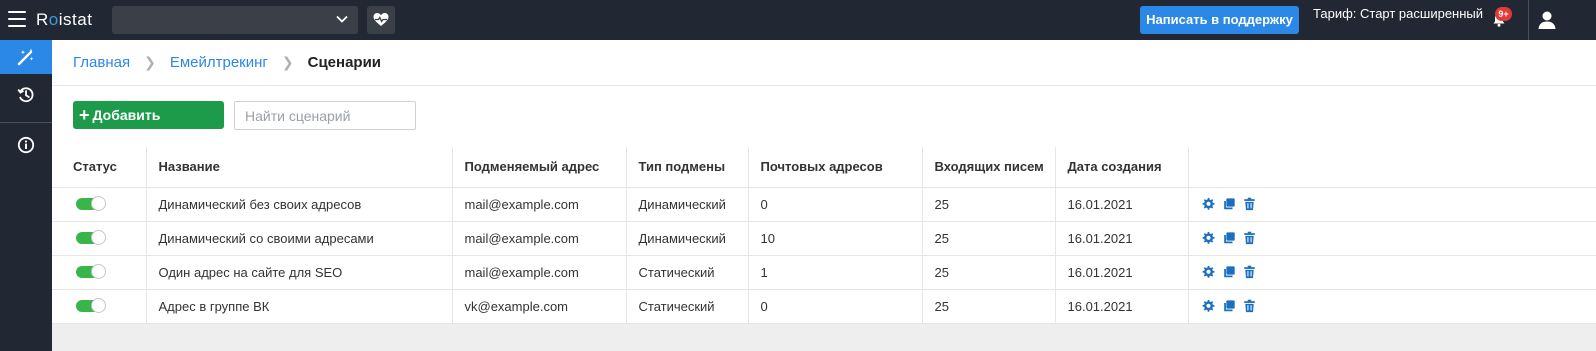  I want to click on sidebar-item-info, so click(26, 145).